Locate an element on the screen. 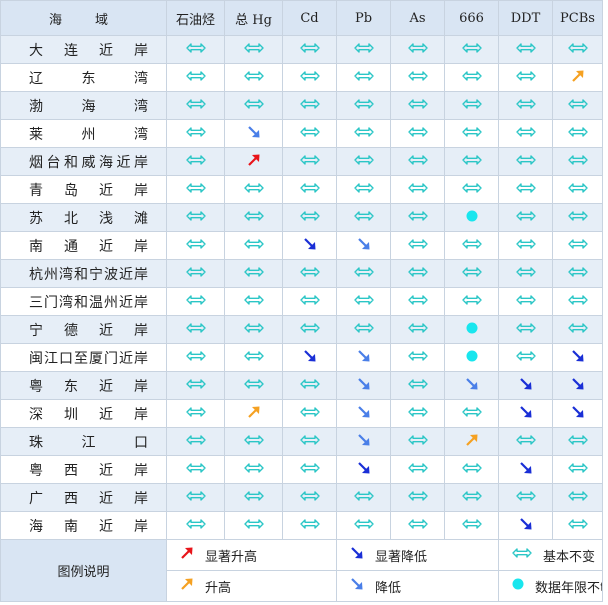 This screenshot has width=608, height=605. legend-label-sig-rise: 显著升高 is located at coordinates (231, 557).